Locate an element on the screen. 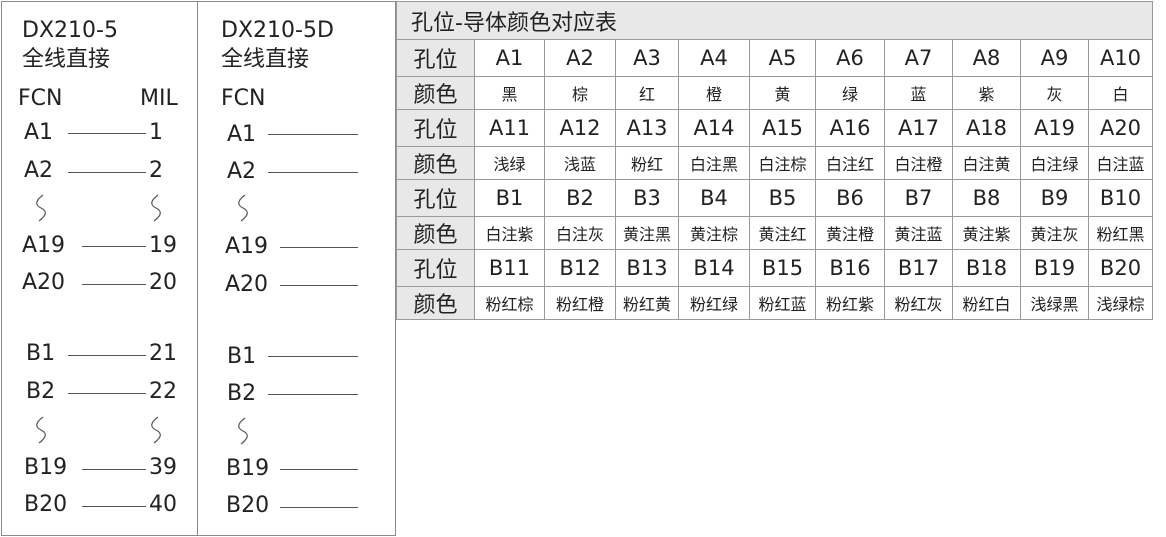 This screenshot has width=1166, height=537. position-cell: B11 is located at coordinates (509, 268).